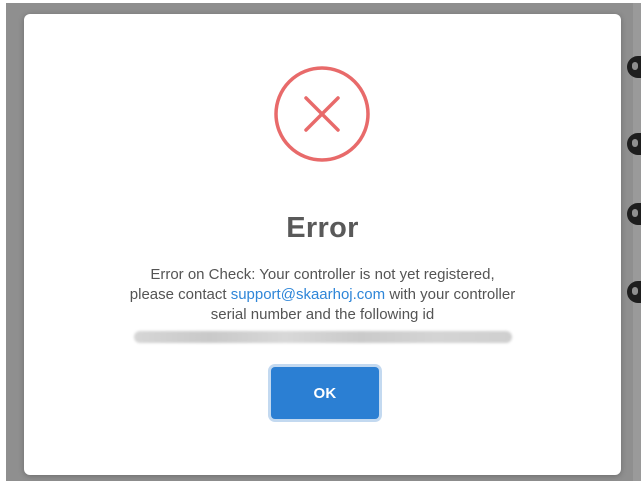 Image resolution: width=641 pixels, height=481 pixels. I want to click on ok-button: OK, so click(325, 393).